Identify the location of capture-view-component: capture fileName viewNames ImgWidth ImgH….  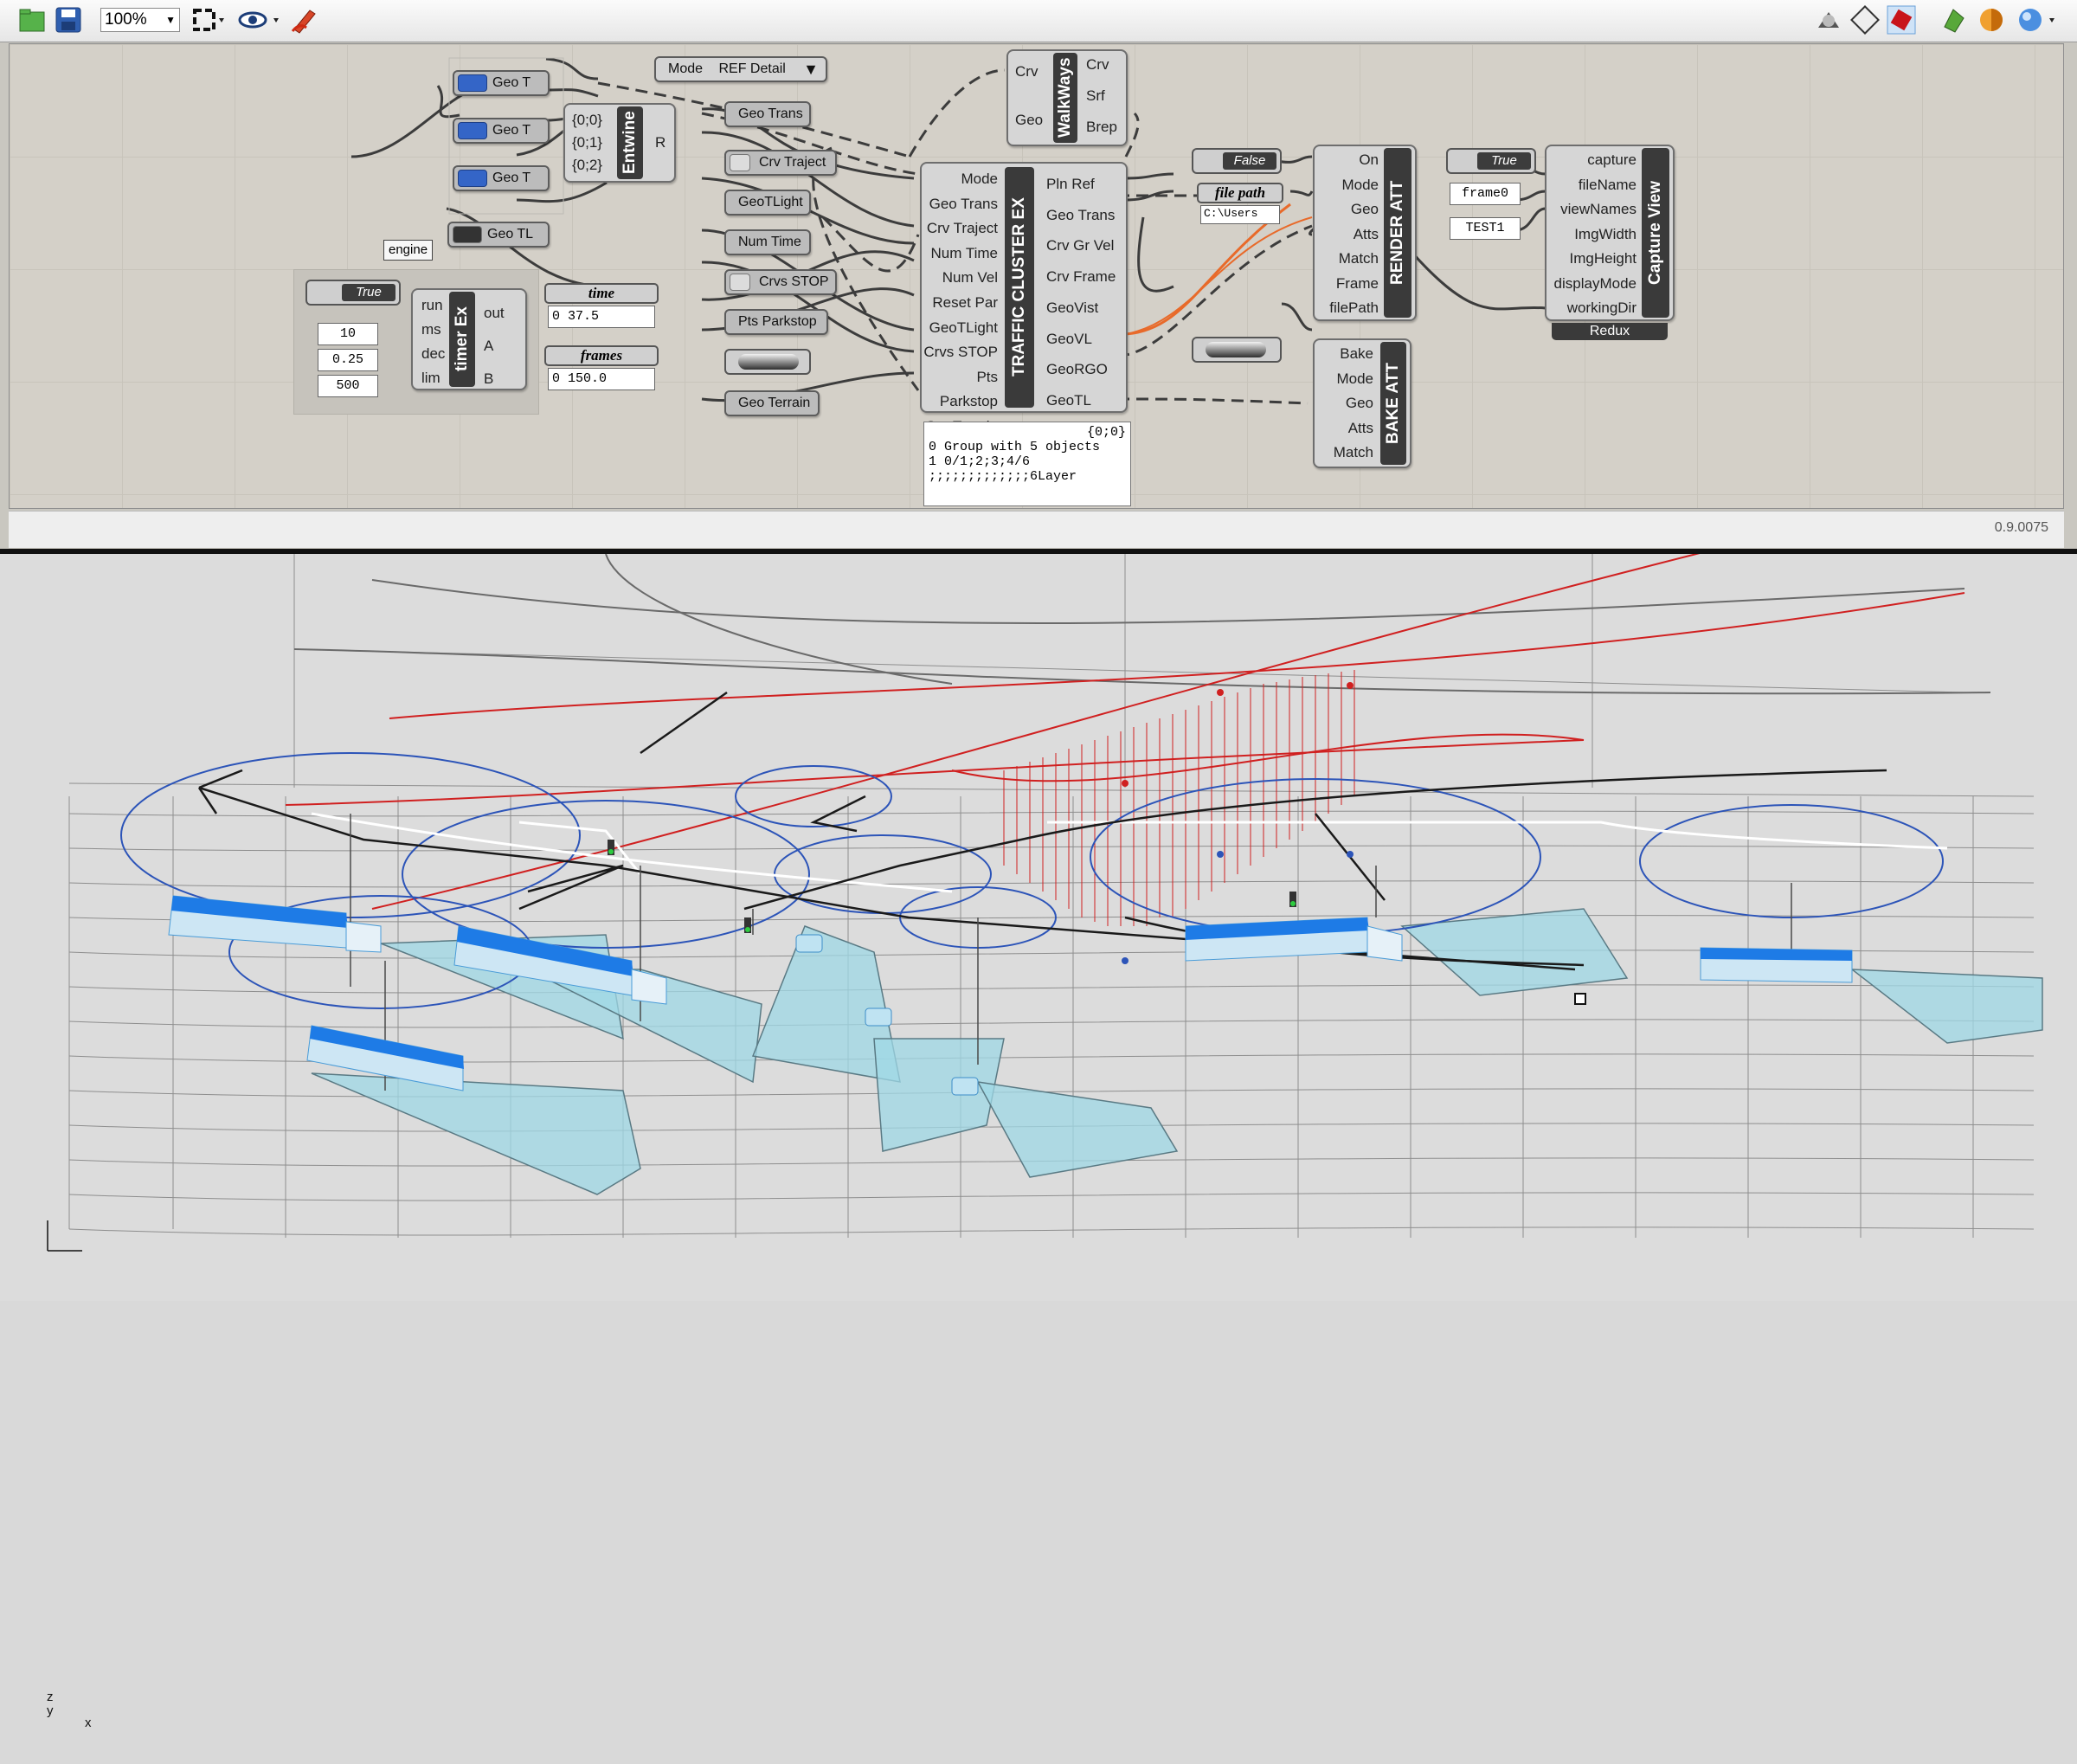
(1610, 233).